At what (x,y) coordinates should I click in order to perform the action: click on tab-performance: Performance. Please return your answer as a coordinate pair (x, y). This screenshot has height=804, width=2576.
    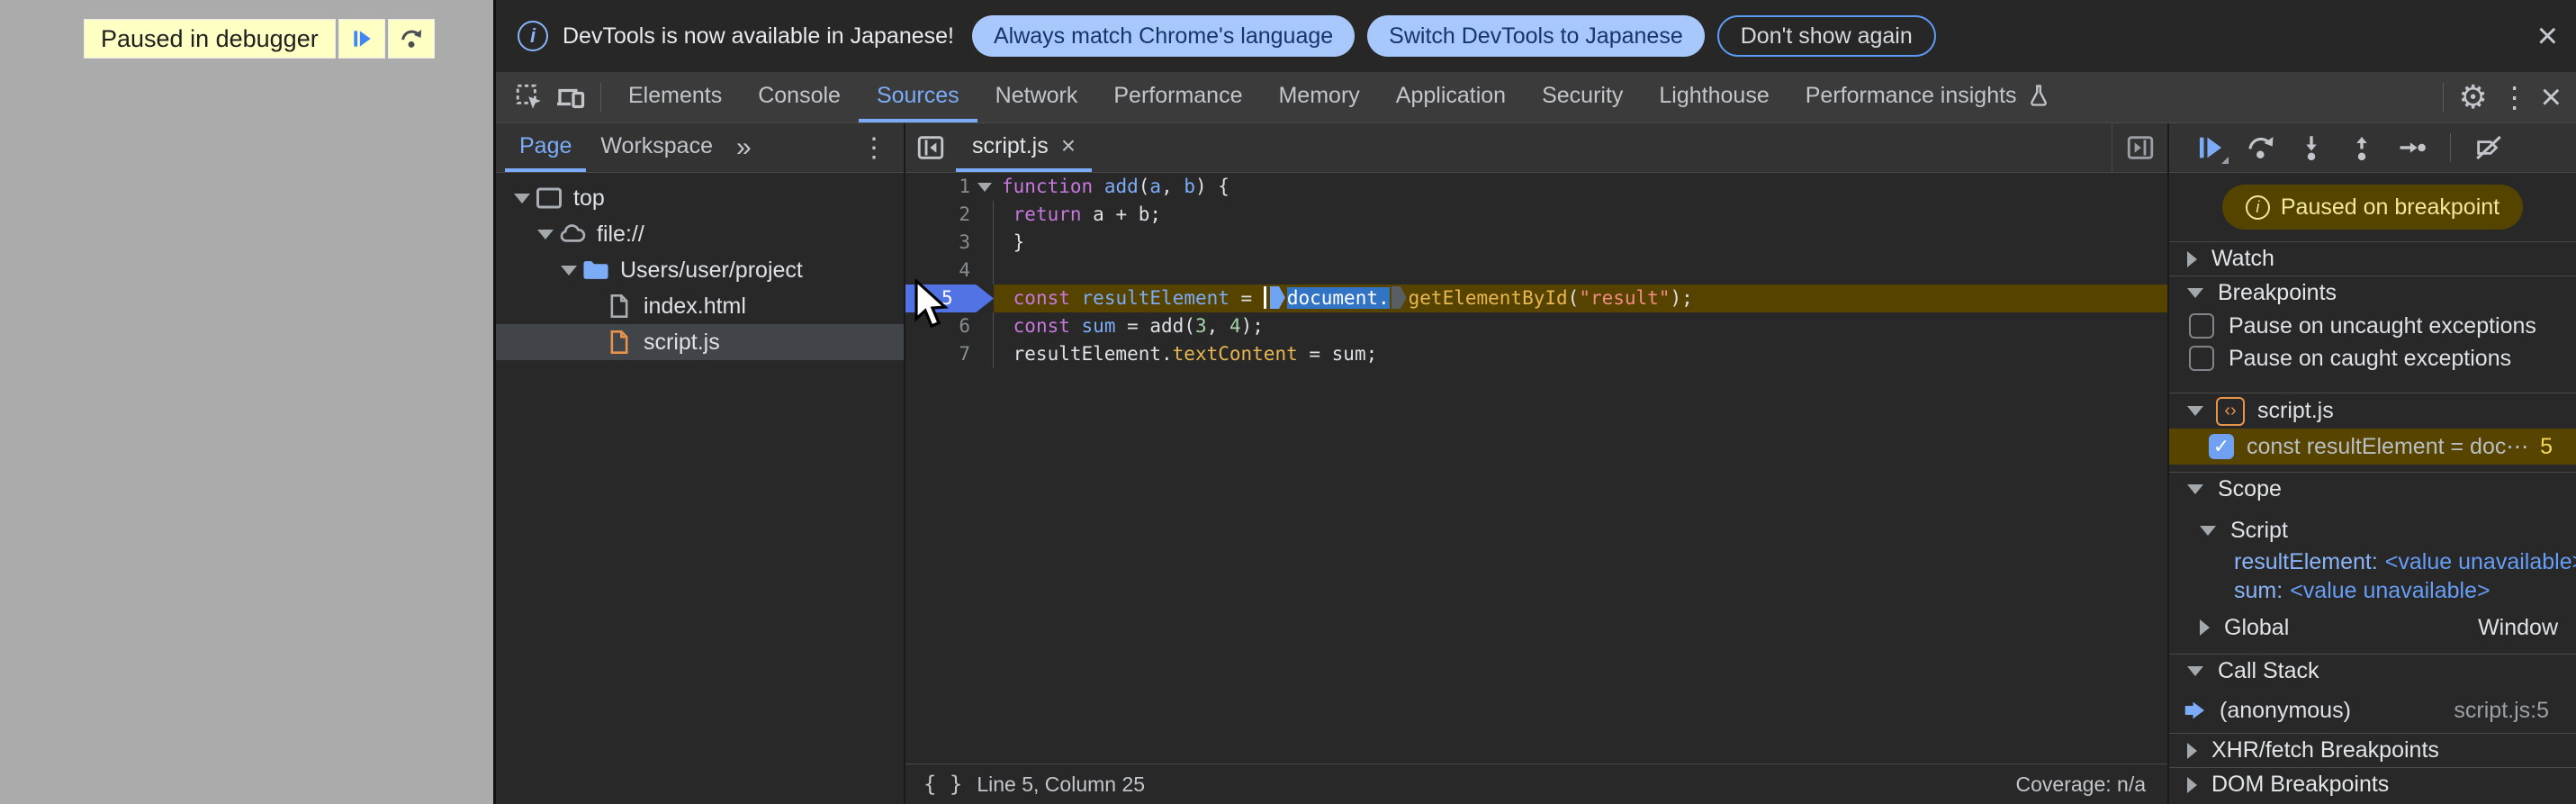
    Looking at the image, I should click on (1177, 97).